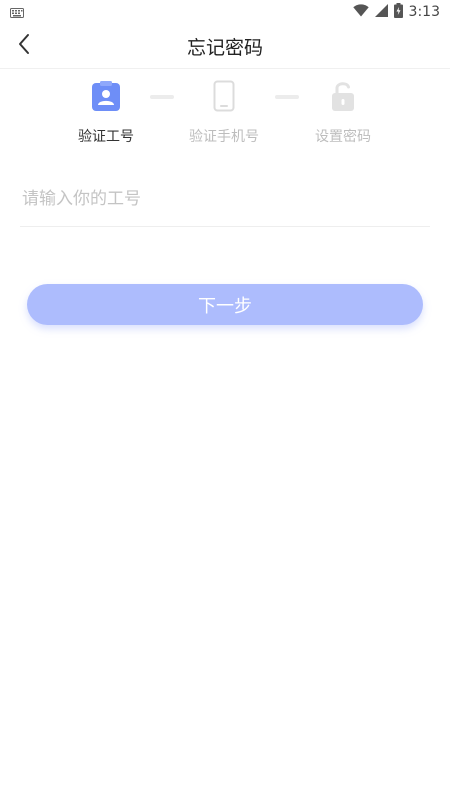  I want to click on keyboard-icon, so click(17, 12).